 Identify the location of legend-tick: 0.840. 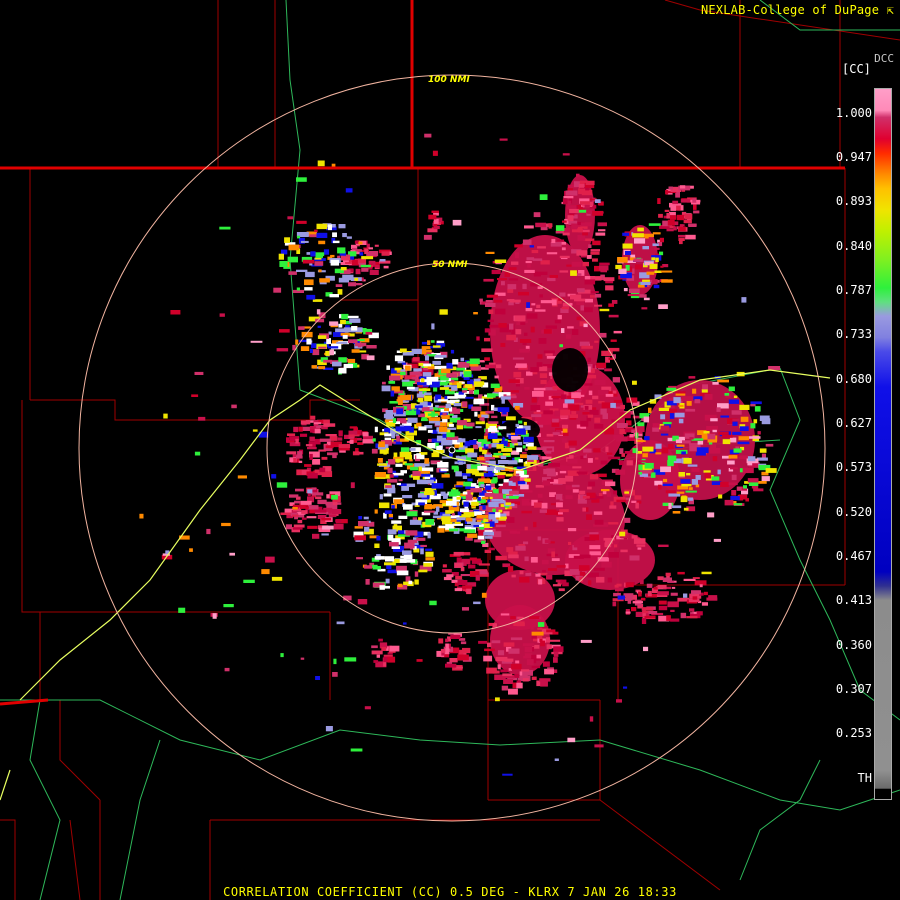
(853, 246).